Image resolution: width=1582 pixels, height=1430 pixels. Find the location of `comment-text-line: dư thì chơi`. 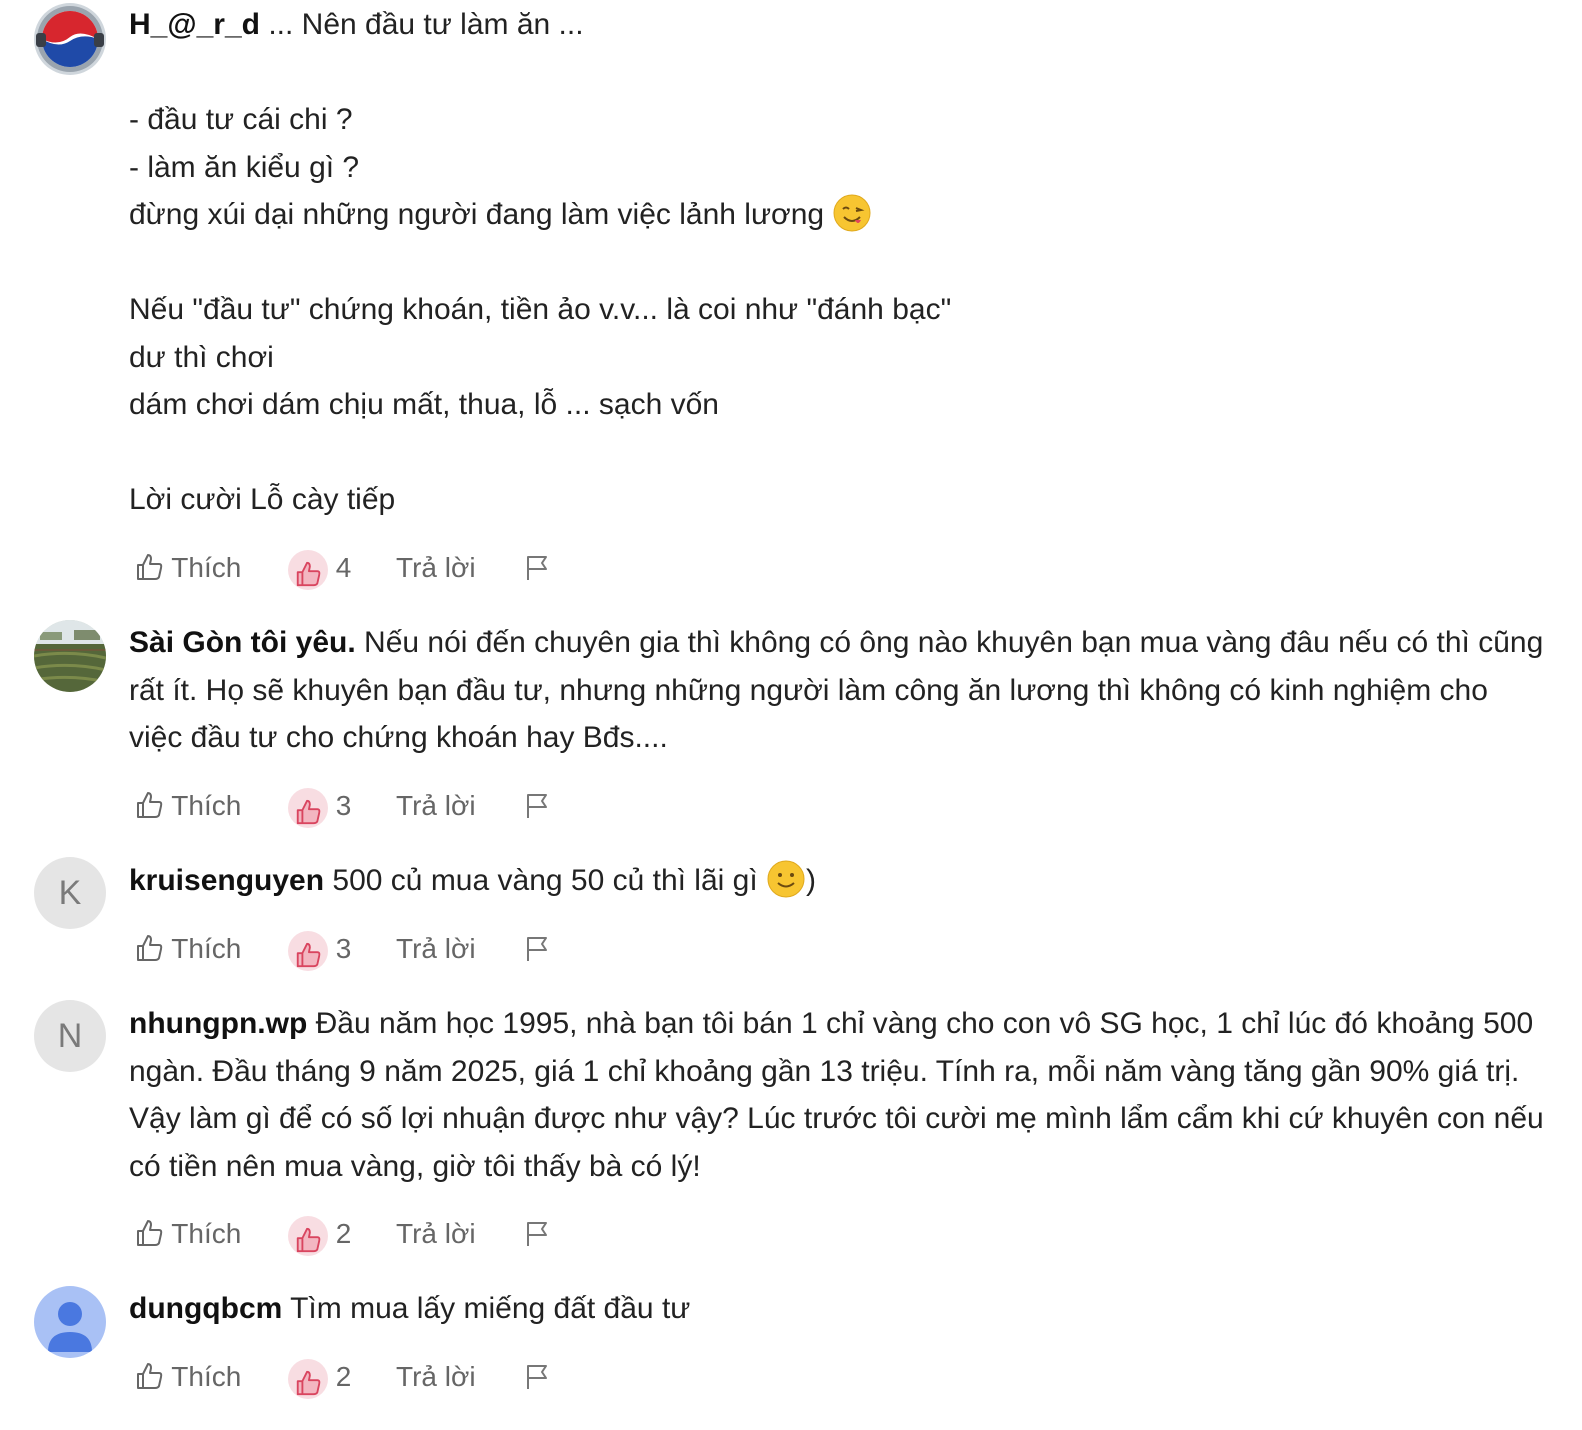

comment-text-line: dư thì chơi is located at coordinates (201, 357).